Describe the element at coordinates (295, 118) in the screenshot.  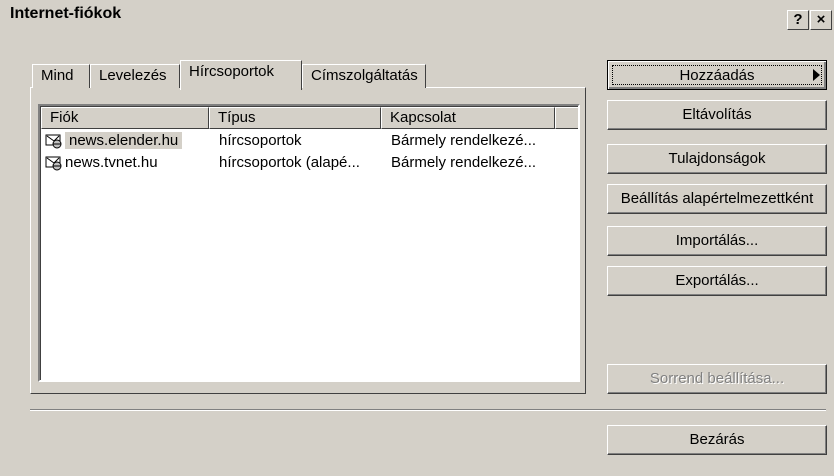
I see `column-header-type: Típus` at that location.